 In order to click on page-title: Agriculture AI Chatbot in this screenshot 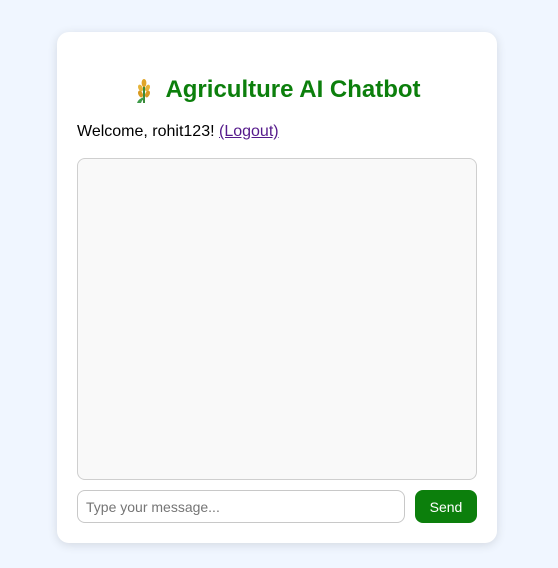, I will do `click(293, 89)`.